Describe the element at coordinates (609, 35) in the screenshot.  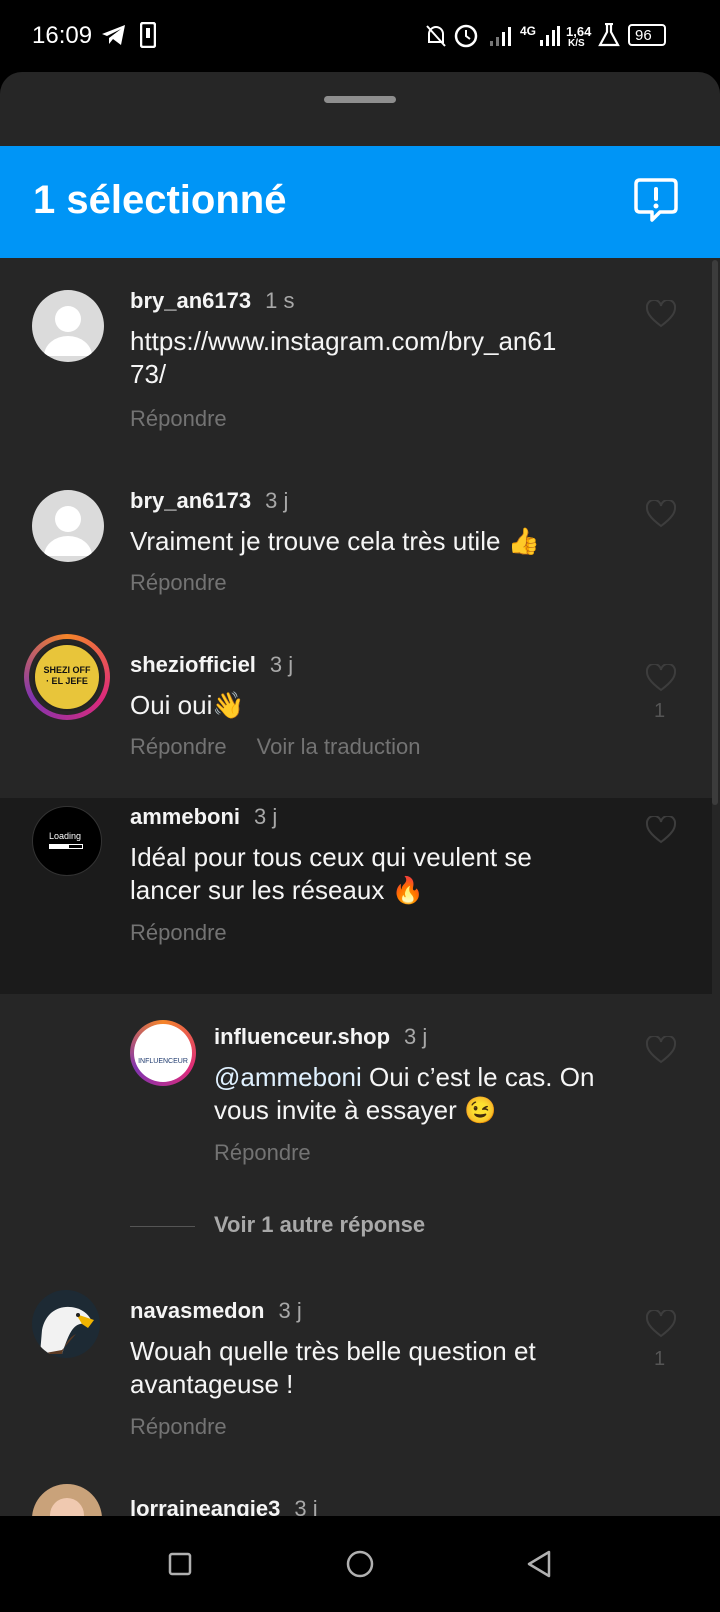
I see `flask-icon` at that location.